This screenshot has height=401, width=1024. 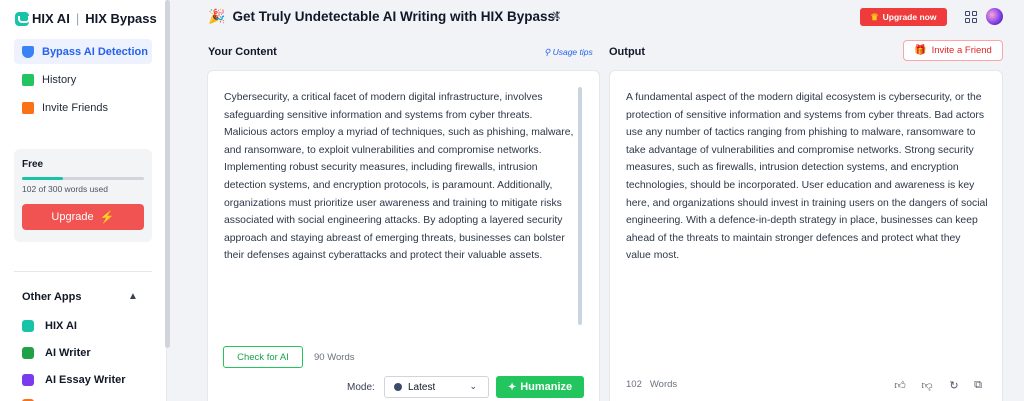 I want to click on usage-text: 102 of 300 words used, so click(x=65, y=189).